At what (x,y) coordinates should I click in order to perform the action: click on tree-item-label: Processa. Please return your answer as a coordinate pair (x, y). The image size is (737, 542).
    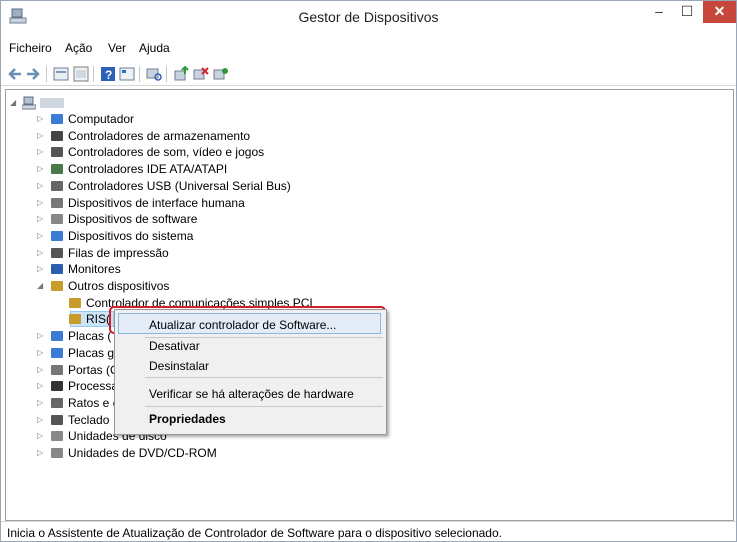
    Looking at the image, I should click on (93, 386).